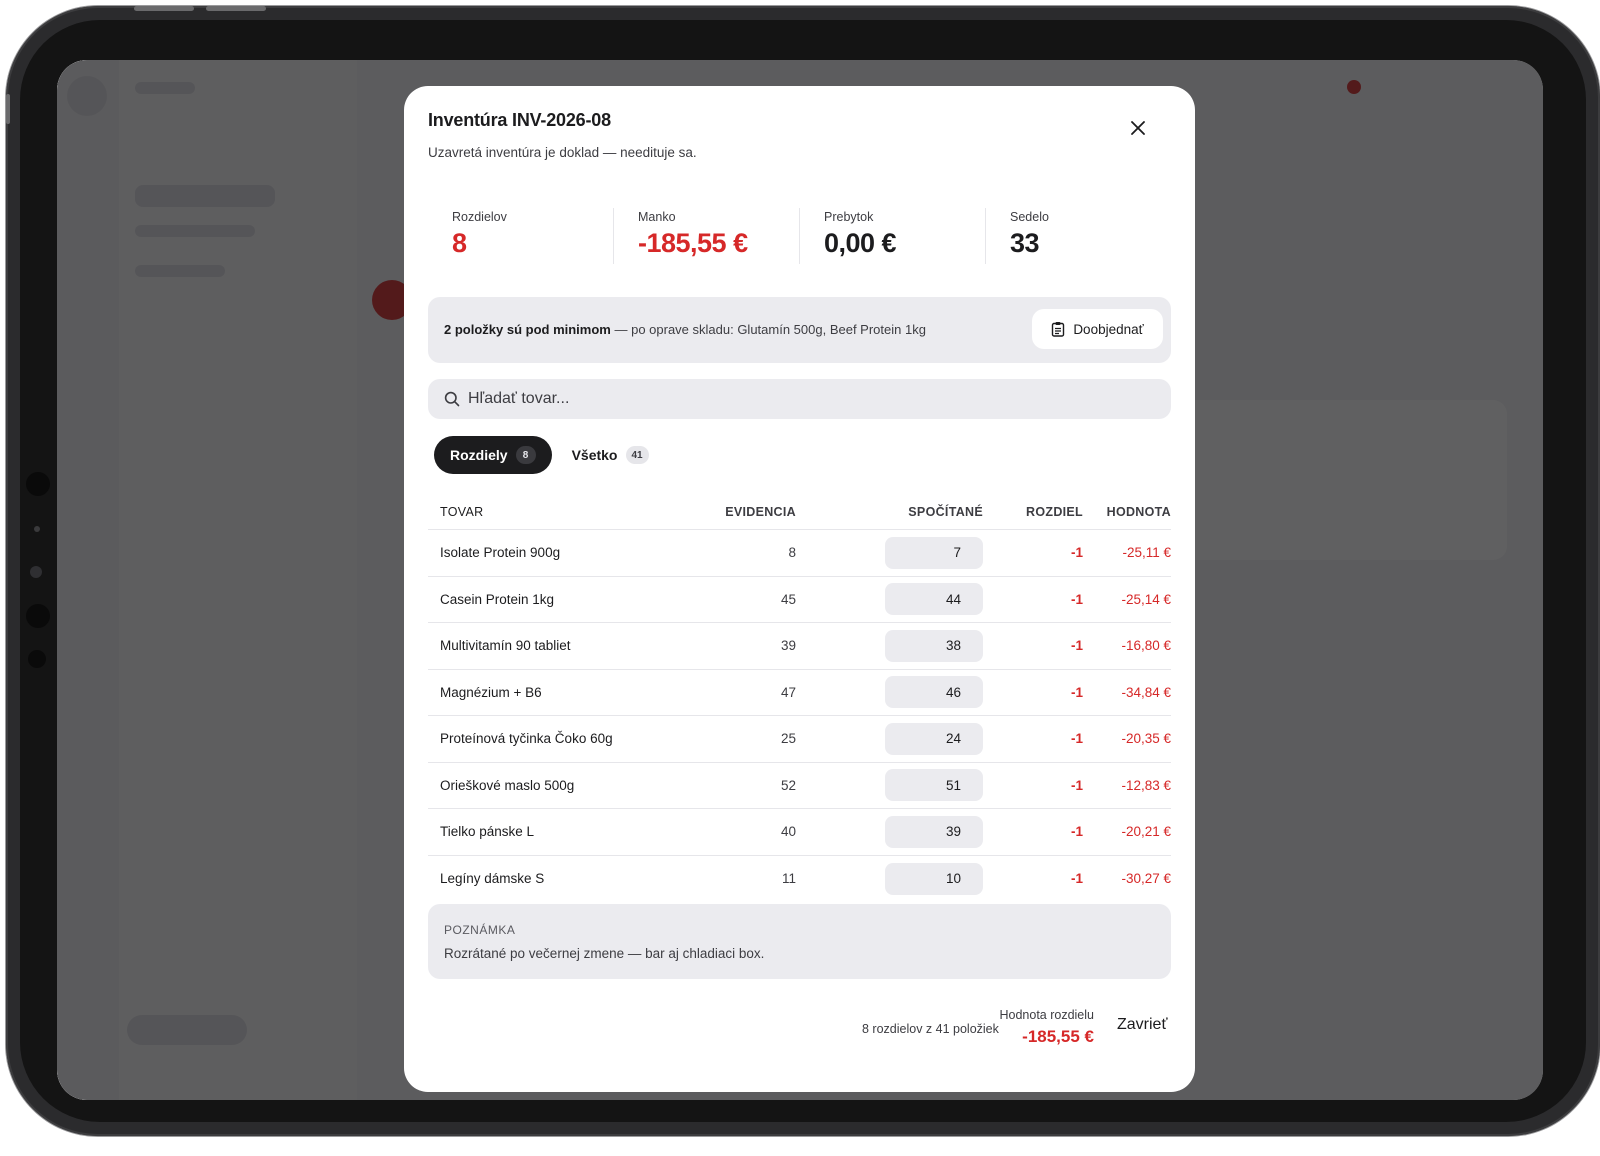 This screenshot has width=1600, height=1156. Describe the element at coordinates (788, 785) in the screenshot. I see `record-quantity: 52` at that location.